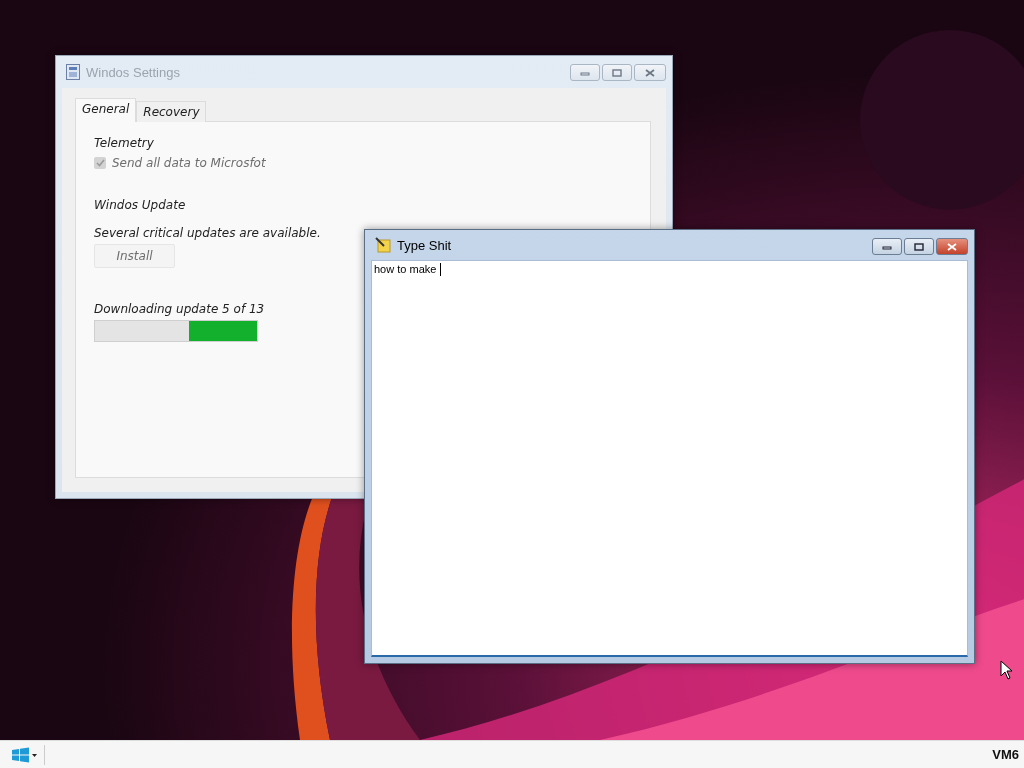 The height and width of the screenshot is (768, 1024). What do you see at coordinates (425, 245) in the screenshot?
I see `window-title: Type Shit` at bounding box center [425, 245].